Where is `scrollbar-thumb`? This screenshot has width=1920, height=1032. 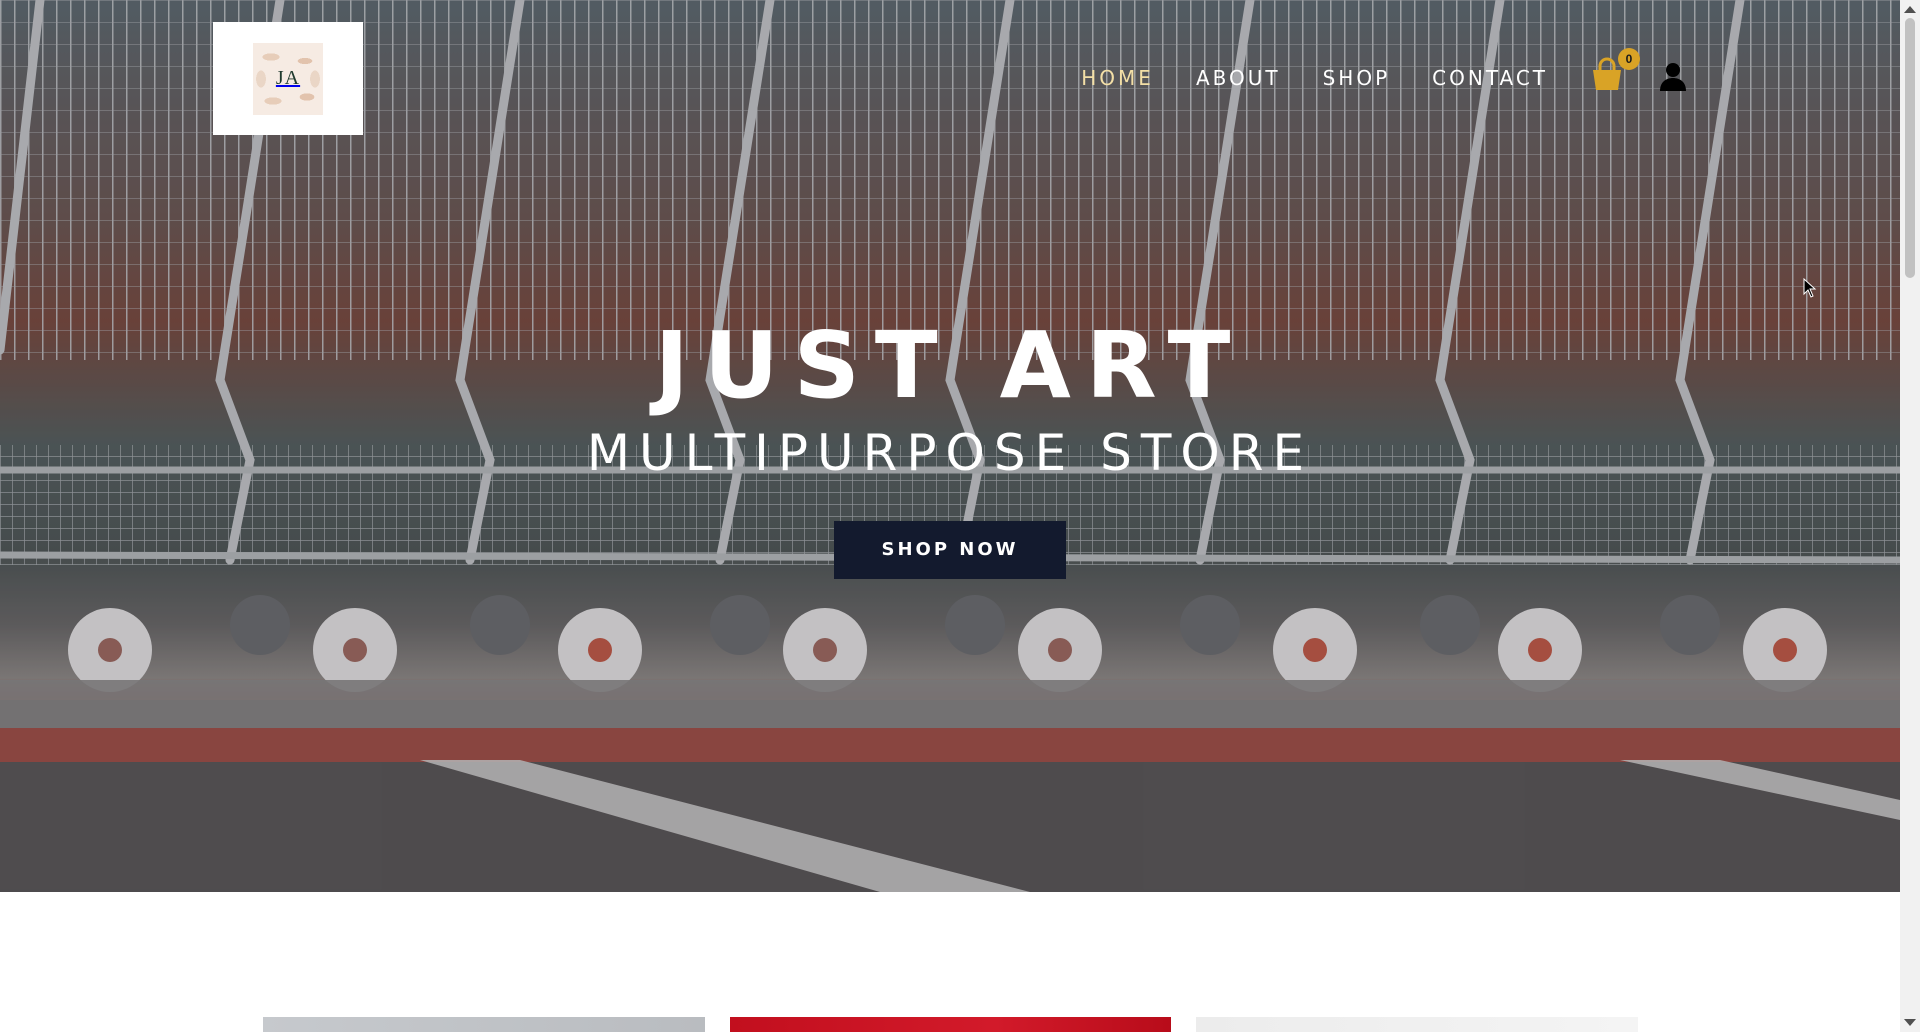
scrollbar-thumb is located at coordinates (1910, 148).